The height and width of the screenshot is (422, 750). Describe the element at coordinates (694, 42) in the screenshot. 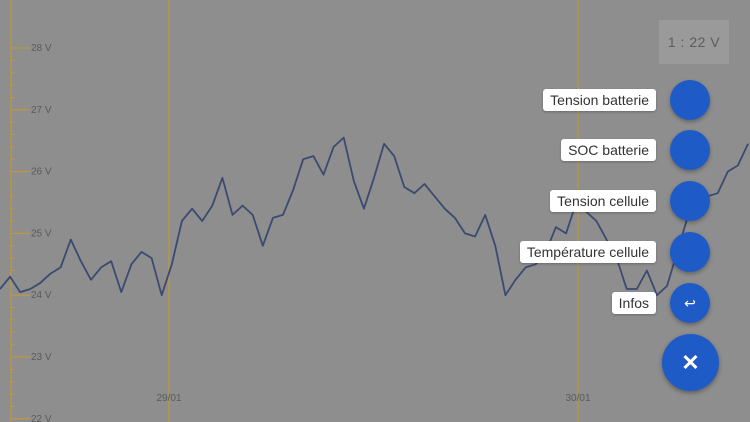

I see `voltage-readout: 1 : 22 V` at that location.